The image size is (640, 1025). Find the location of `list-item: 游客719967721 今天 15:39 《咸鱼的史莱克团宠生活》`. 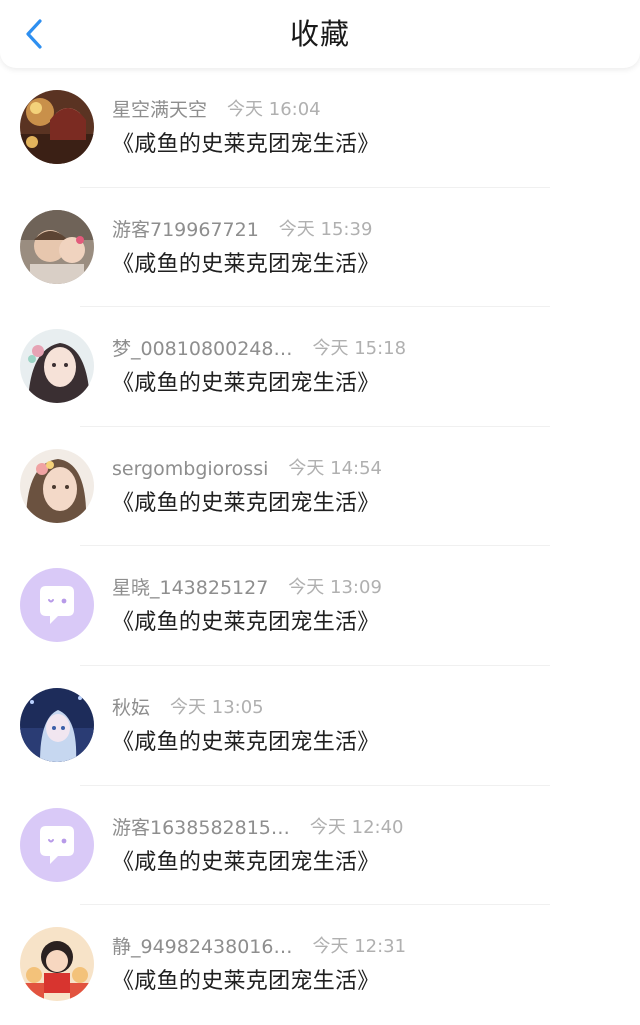

list-item: 游客719967721 今天 15:39 《咸鱼的史莱克团宠生活》 is located at coordinates (320, 248).